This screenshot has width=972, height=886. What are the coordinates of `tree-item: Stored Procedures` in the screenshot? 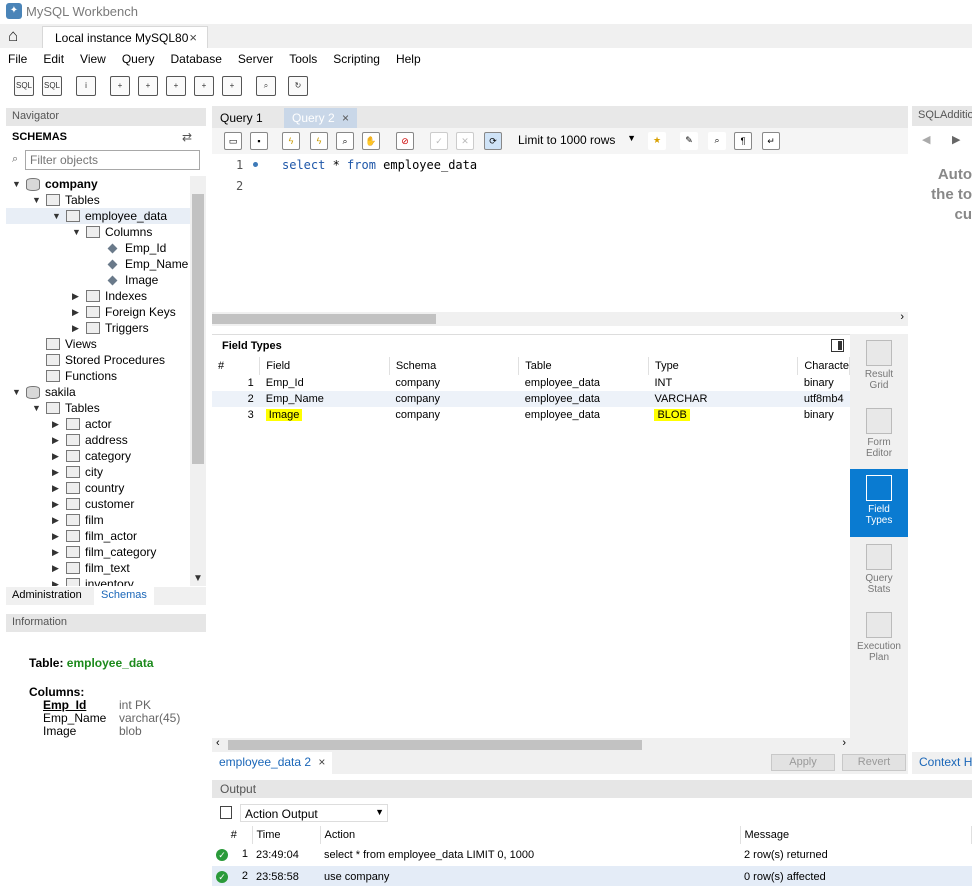 It's located at (98, 360).